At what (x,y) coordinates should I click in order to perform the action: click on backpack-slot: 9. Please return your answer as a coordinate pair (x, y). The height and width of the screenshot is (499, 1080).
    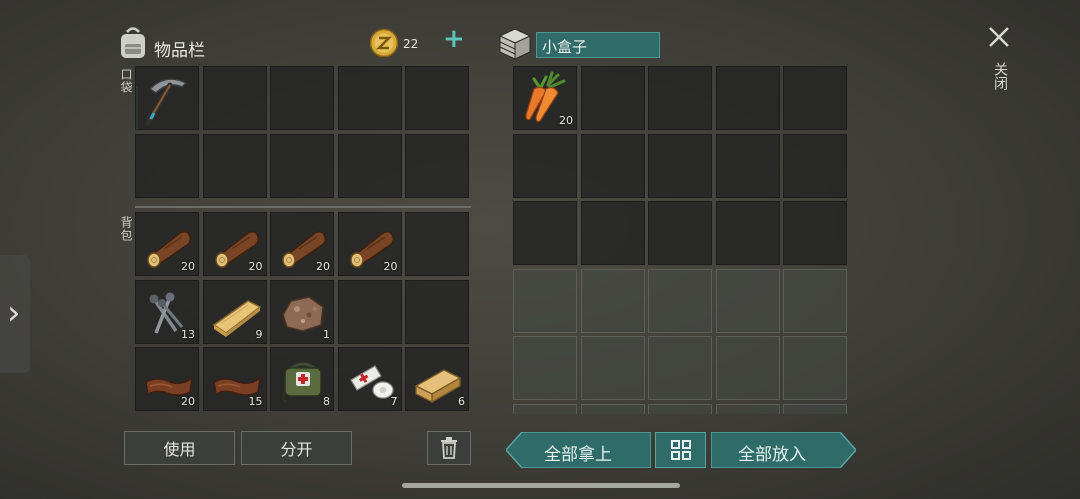
    Looking at the image, I should click on (234, 311).